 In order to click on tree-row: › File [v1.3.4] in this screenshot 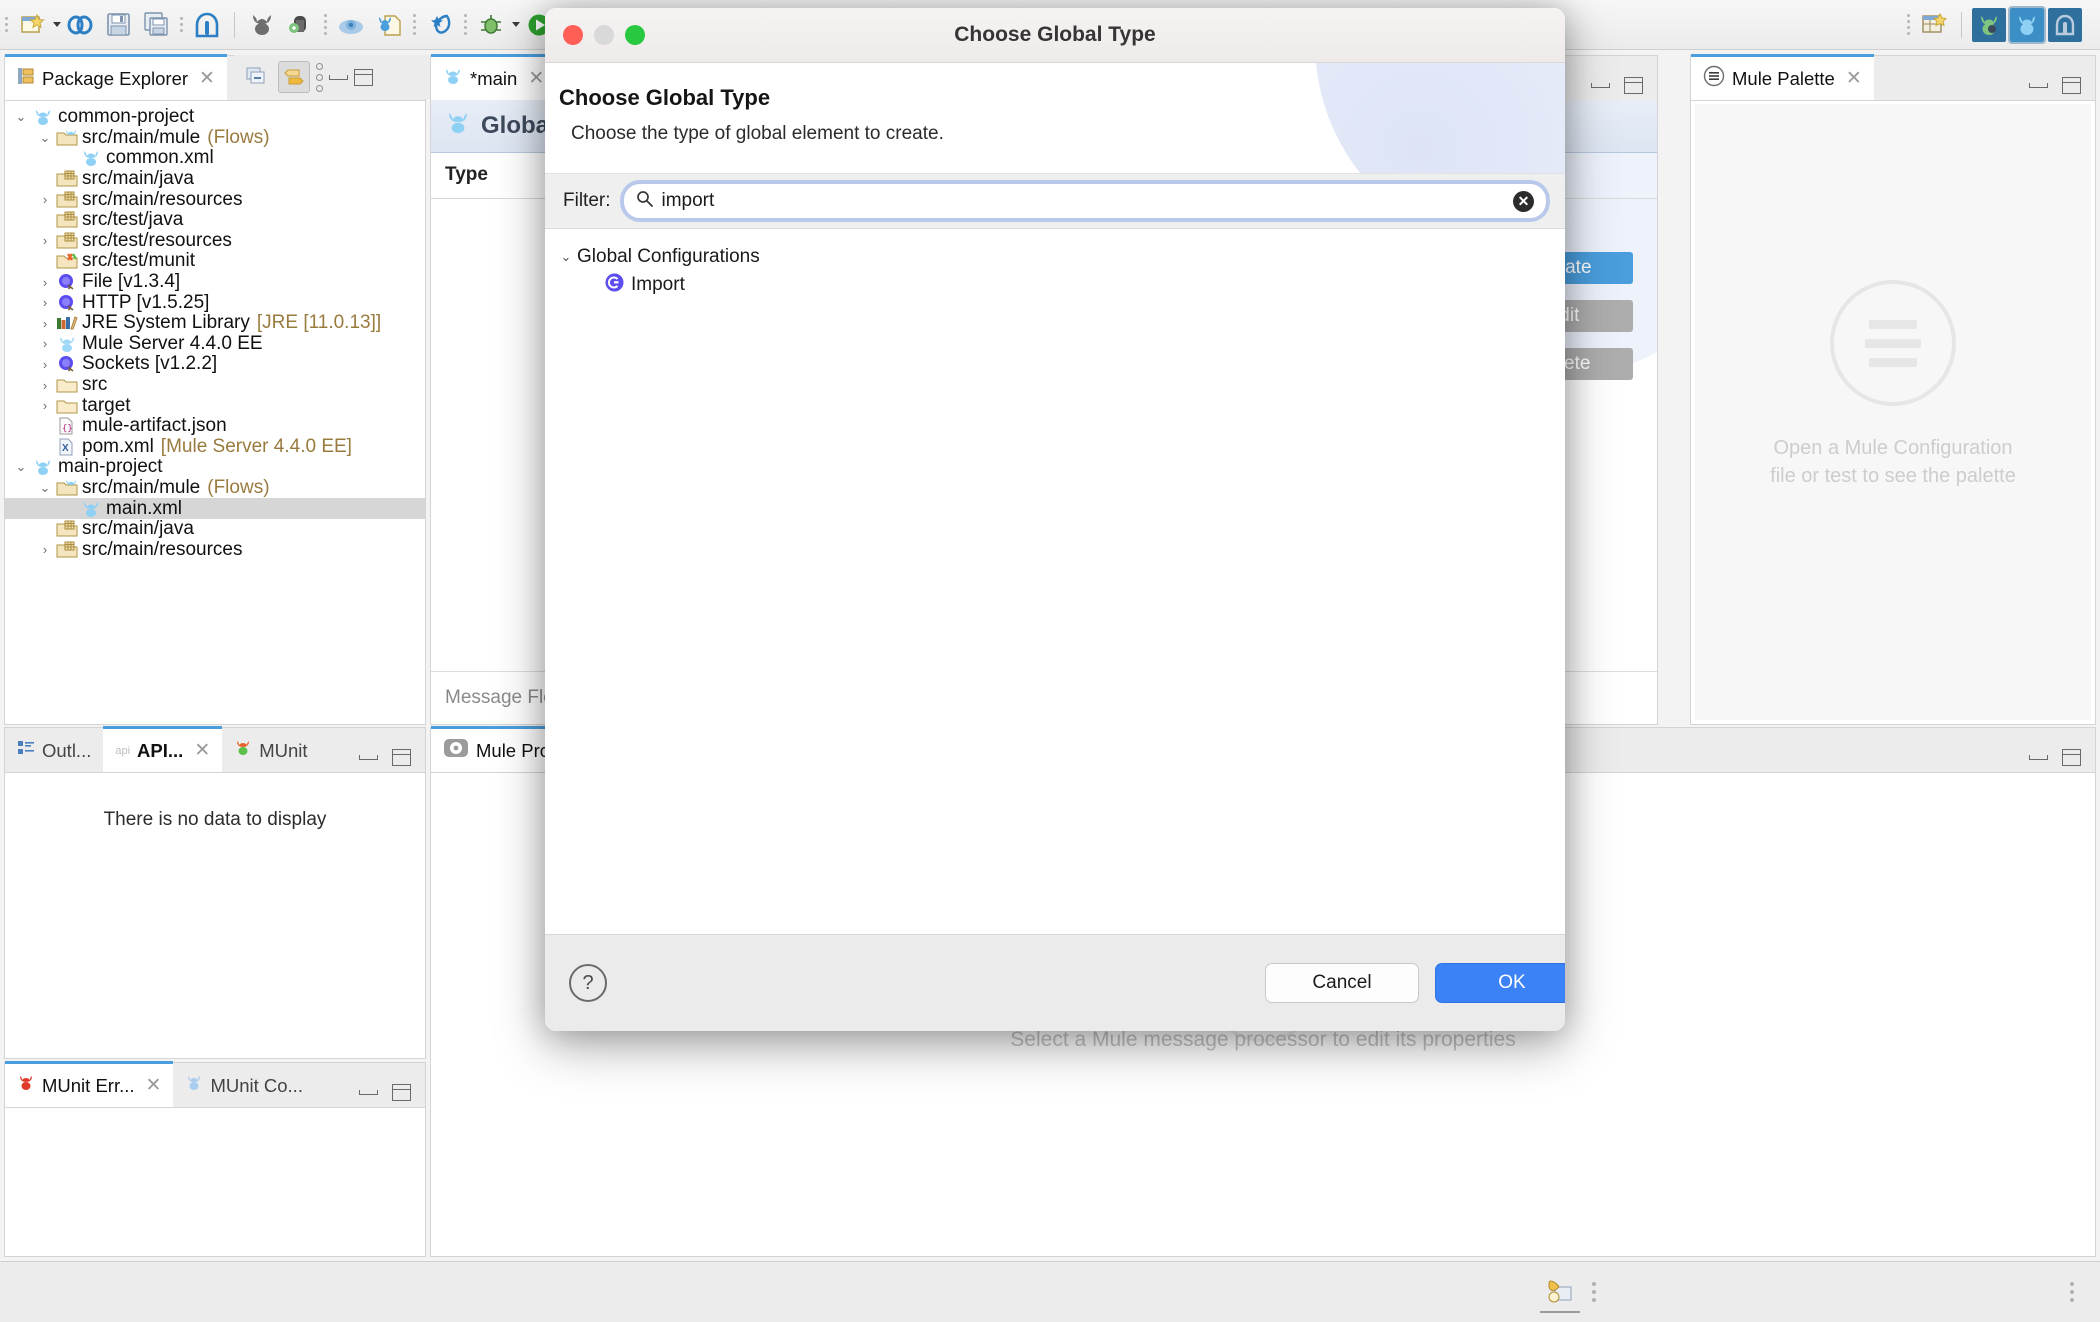, I will do `click(215, 282)`.